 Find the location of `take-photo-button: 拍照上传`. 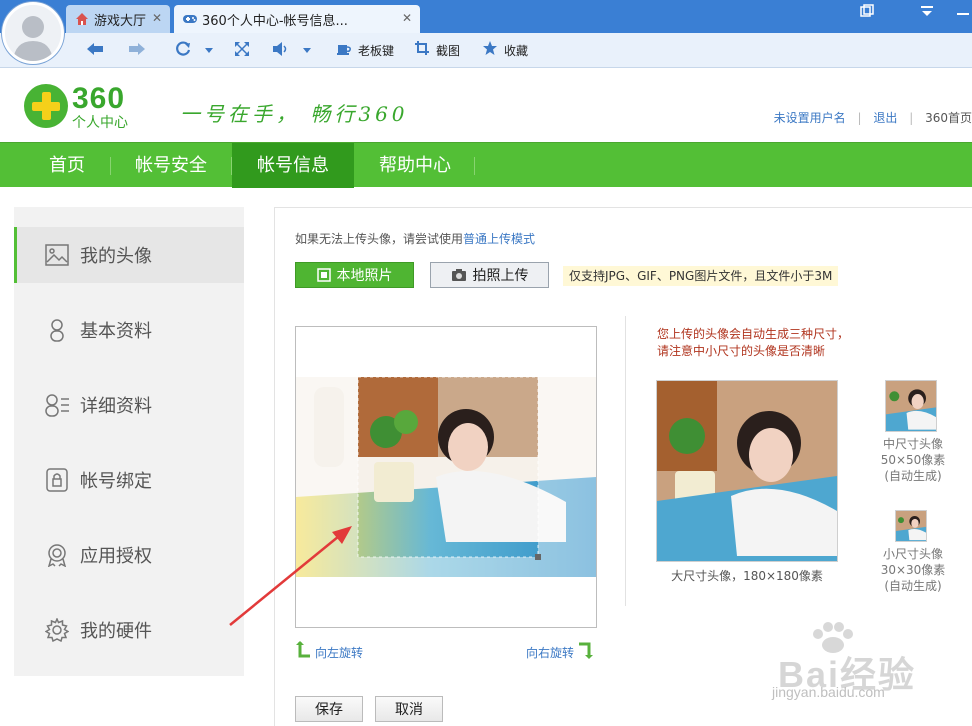

take-photo-button: 拍照上传 is located at coordinates (489, 275).